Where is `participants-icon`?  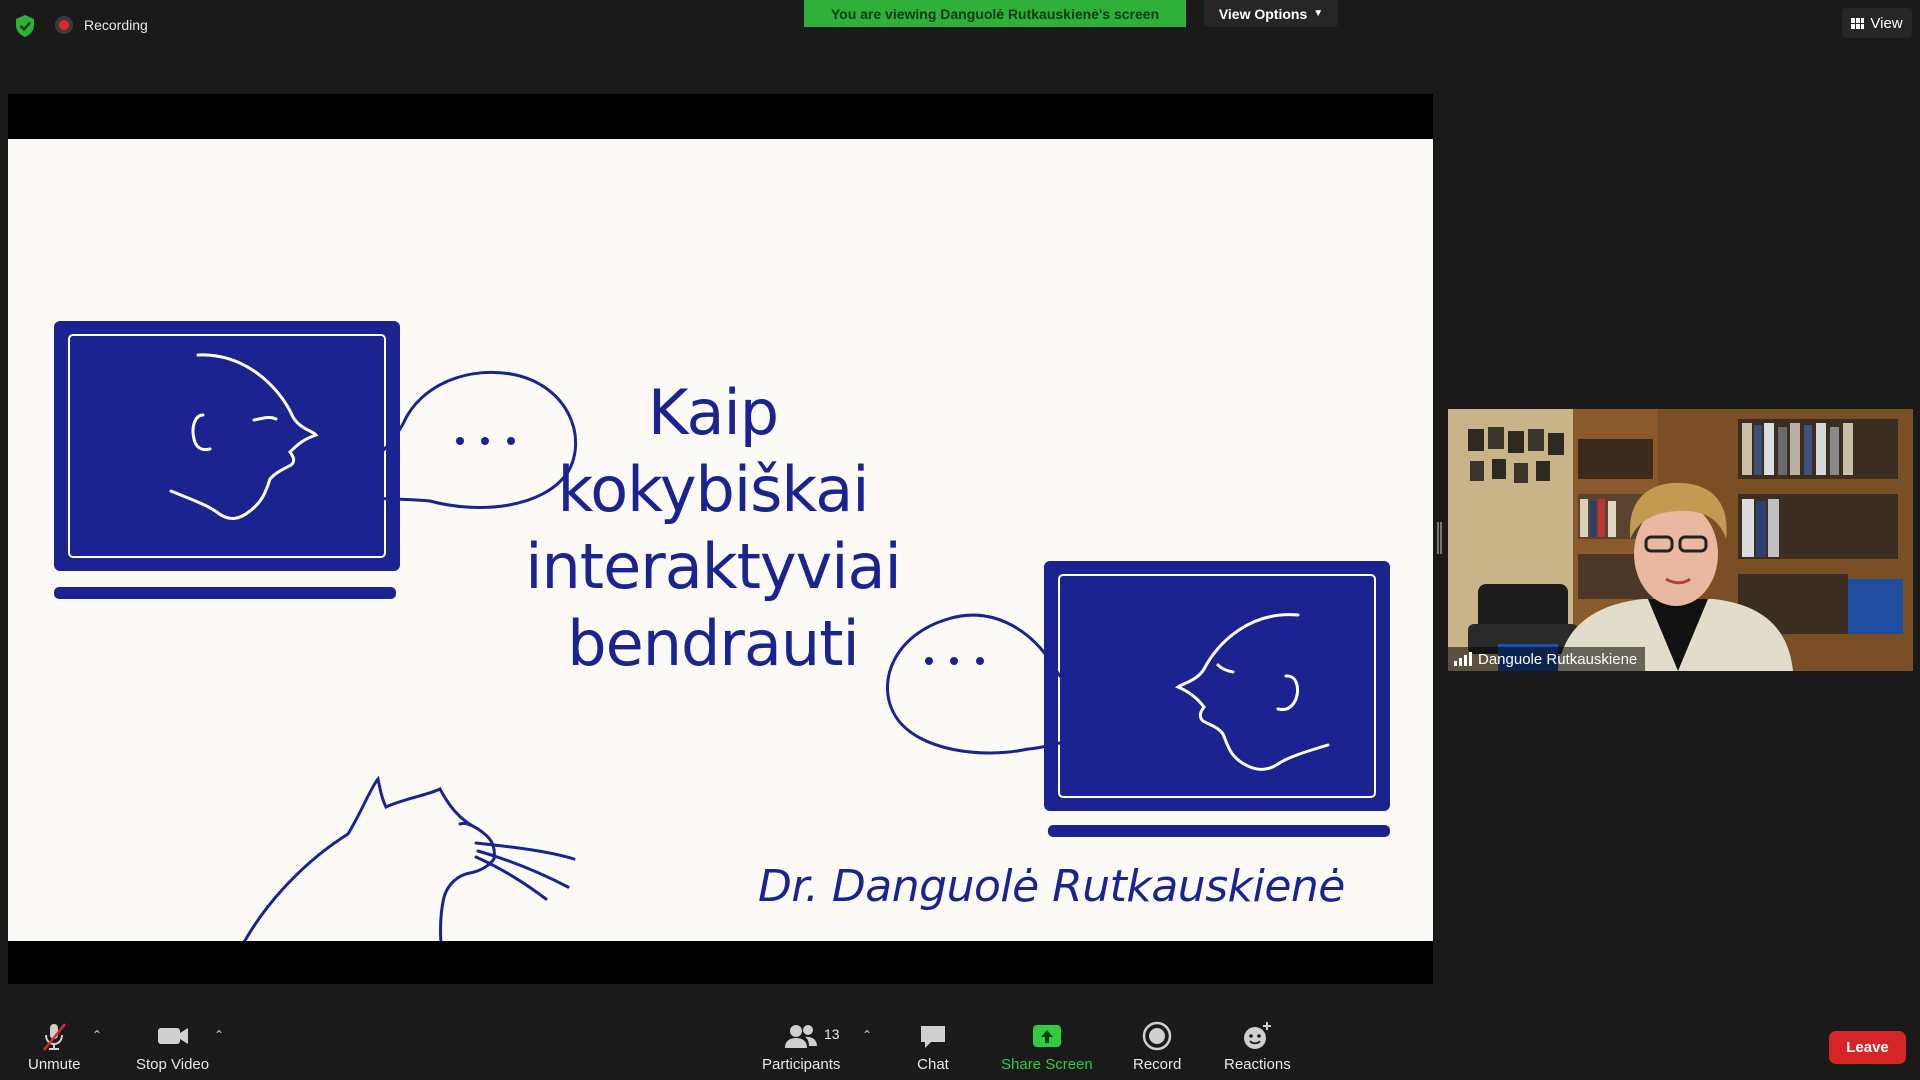 participants-icon is located at coordinates (801, 1036).